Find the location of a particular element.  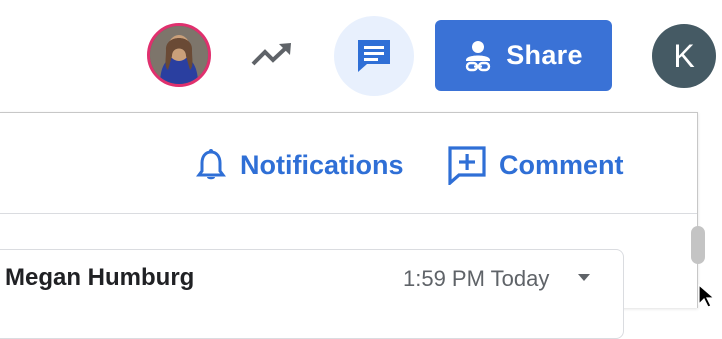

comment-author: Megan Humburg is located at coordinates (100, 277).